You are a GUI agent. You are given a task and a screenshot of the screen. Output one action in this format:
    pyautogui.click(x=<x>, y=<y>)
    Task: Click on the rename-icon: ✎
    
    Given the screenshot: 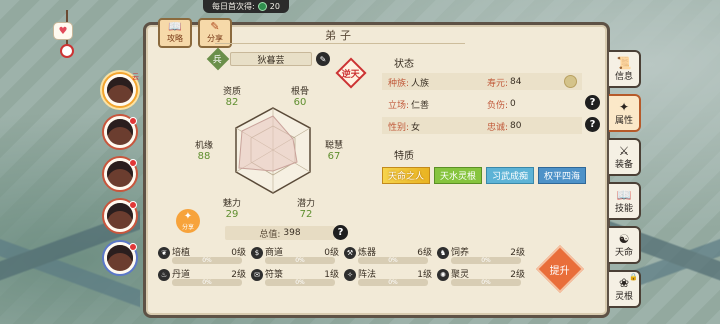 What is the action you would take?
    pyautogui.click(x=323, y=59)
    